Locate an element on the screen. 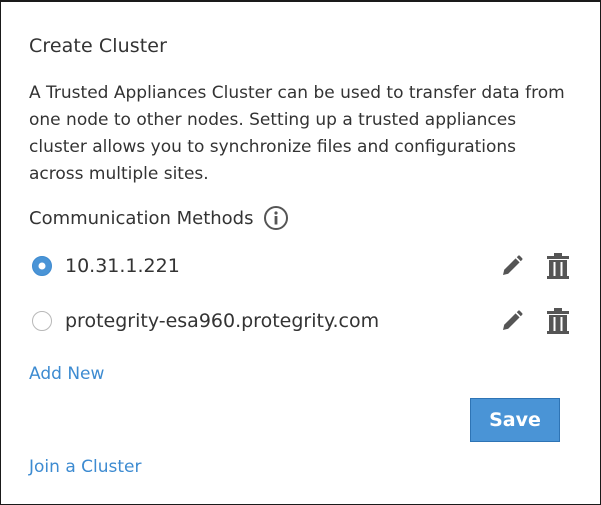 Image resolution: width=601 pixels, height=505 pixels. communication-methods-label: Communication Methods is located at coordinates (141, 218).